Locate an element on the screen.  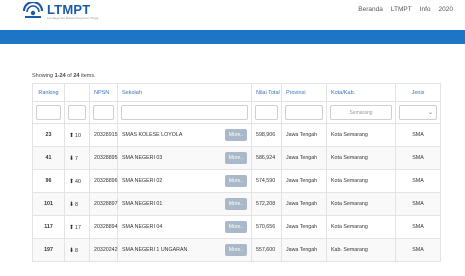
col-change is located at coordinates (77, 92).